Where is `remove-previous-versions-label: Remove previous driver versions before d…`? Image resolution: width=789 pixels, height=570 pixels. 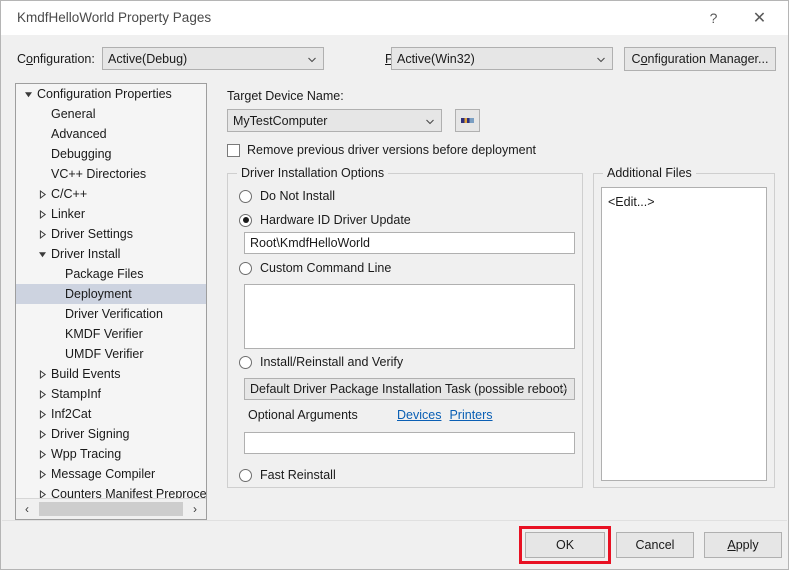
remove-previous-versions-label: Remove previous driver versions before d… is located at coordinates (392, 150).